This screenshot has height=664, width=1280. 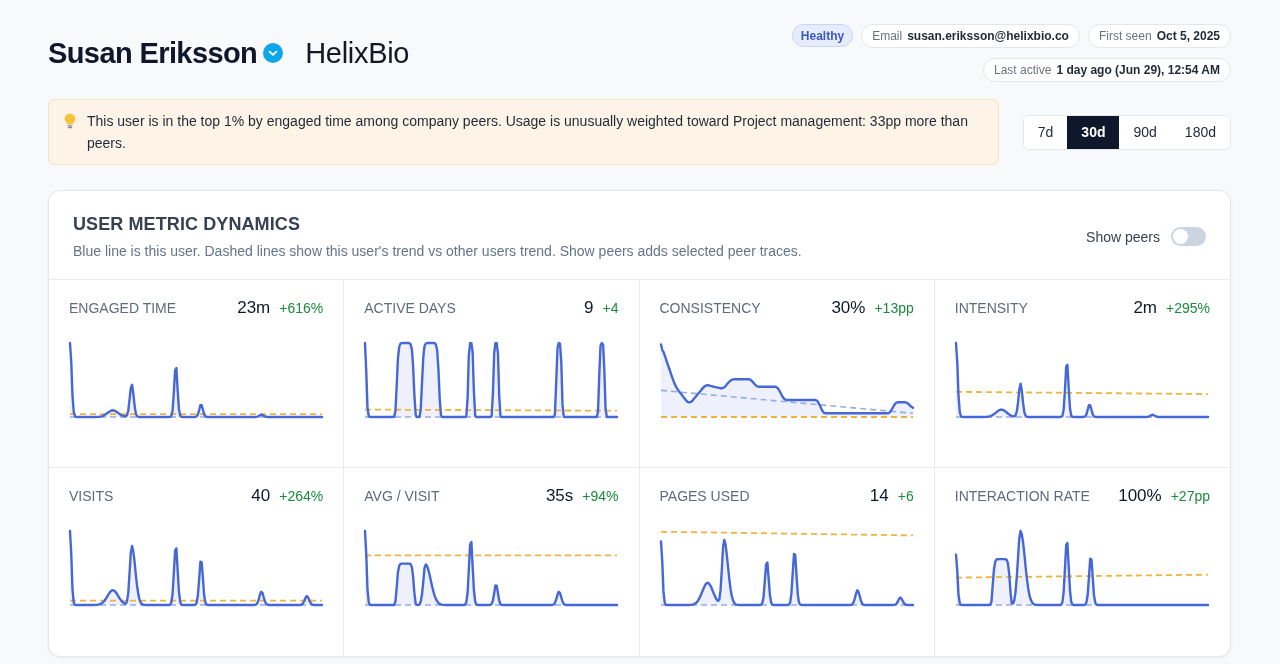 I want to click on metric-label: INTENSITY, so click(x=991, y=308).